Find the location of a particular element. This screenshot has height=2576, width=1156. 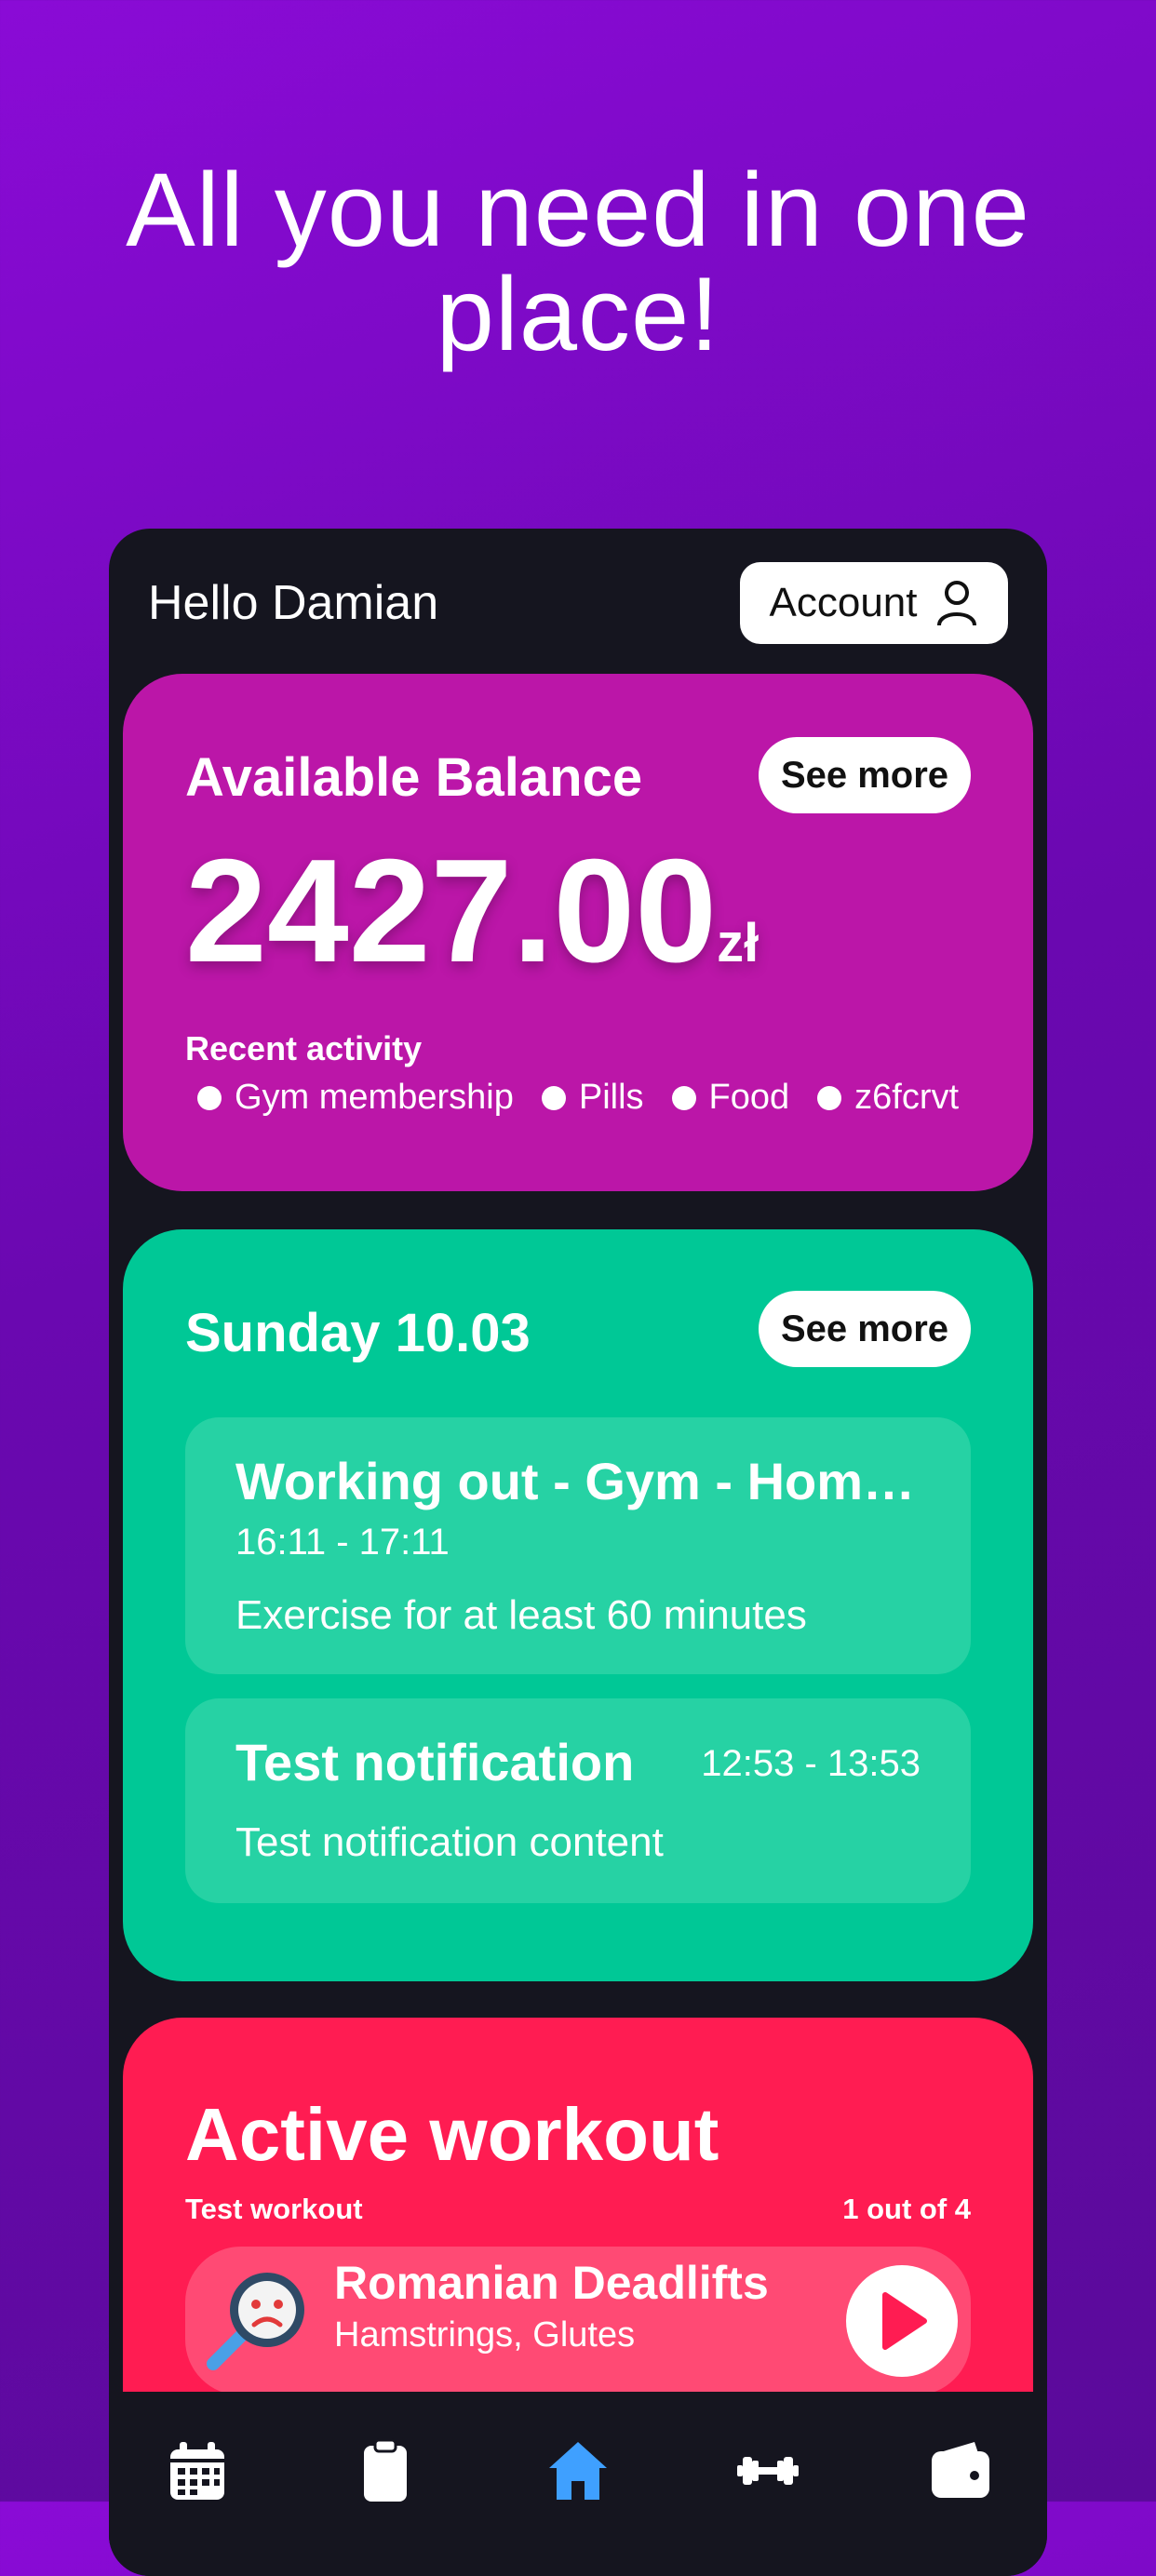

balance-see-more-button: See more is located at coordinates (865, 775).